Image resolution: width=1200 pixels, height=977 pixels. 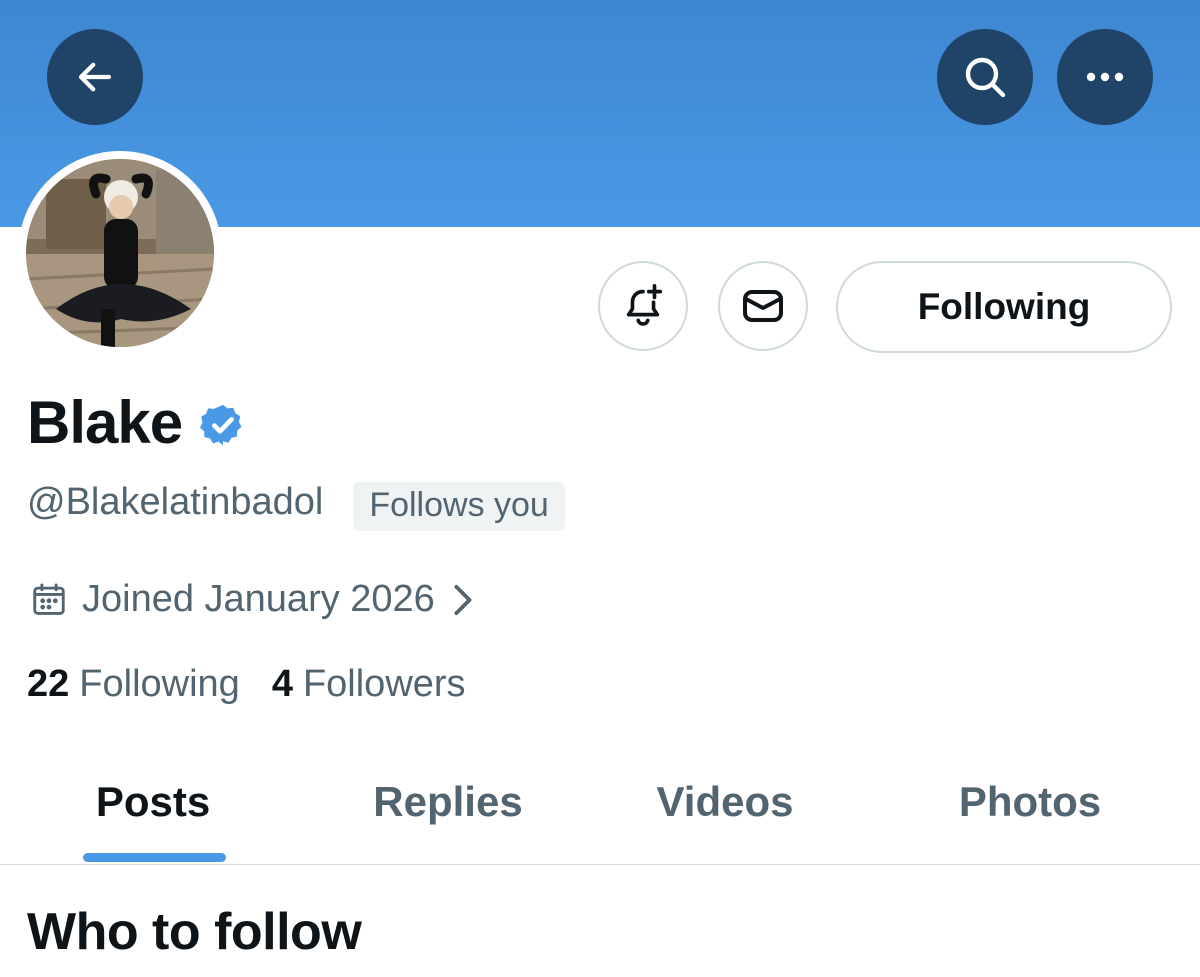 I want to click on more-horizontal-icon, so click(x=1105, y=77).